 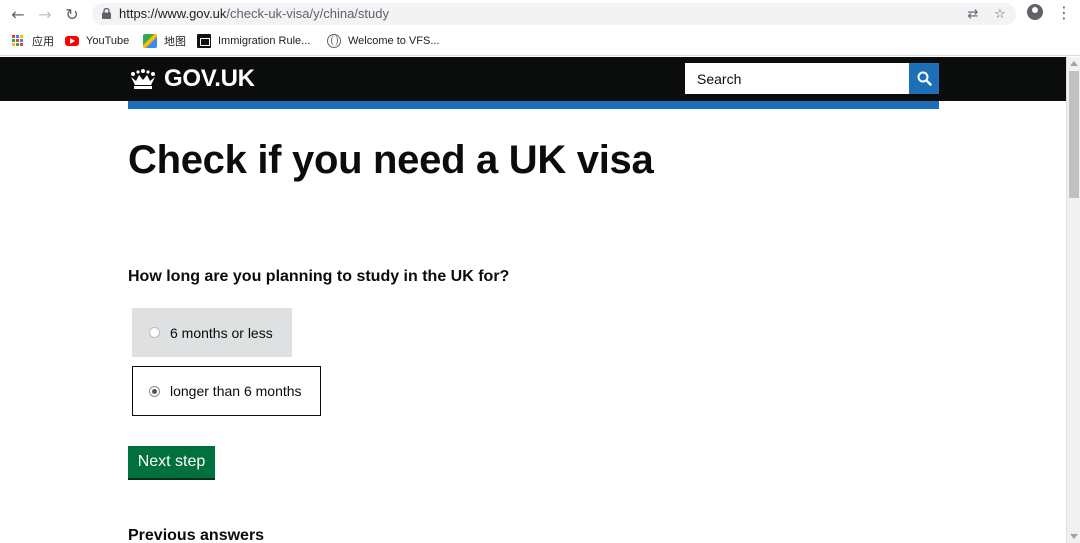 I want to click on option-longer-than-6-months: longer than 6 months, so click(x=226, y=391).